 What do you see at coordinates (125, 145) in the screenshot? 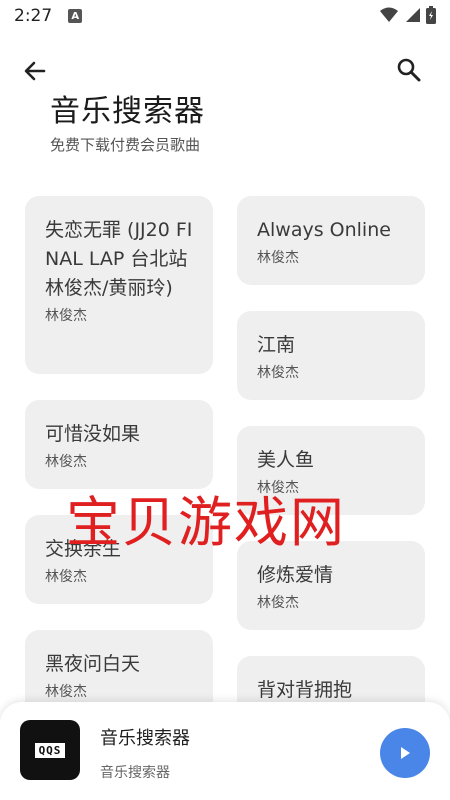
I see `page-subtitle: 免费下载付费会员歌曲` at bounding box center [125, 145].